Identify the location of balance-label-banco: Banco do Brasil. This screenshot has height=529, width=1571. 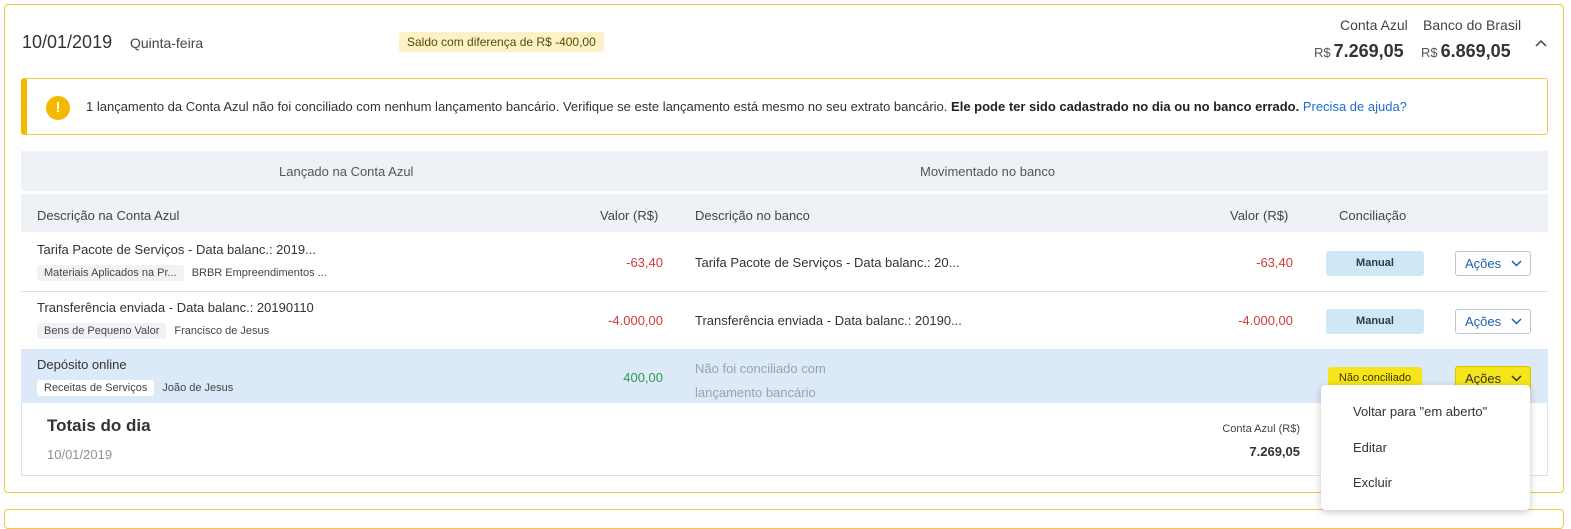
(1472, 25).